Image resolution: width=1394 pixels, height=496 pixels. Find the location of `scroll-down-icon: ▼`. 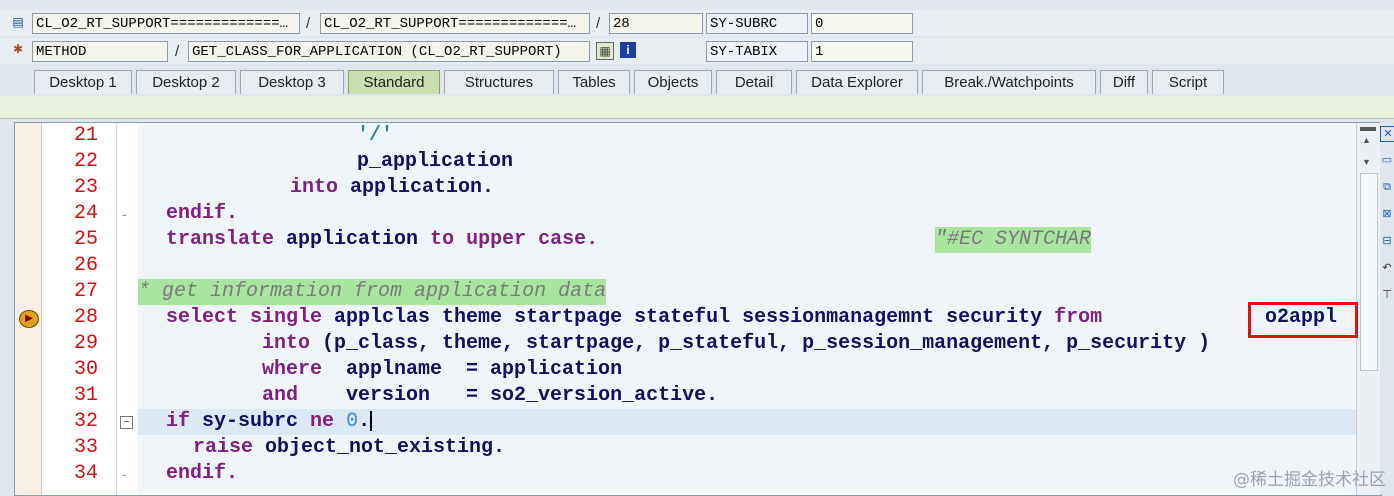

scroll-down-icon: ▼ is located at coordinates (1366, 162).